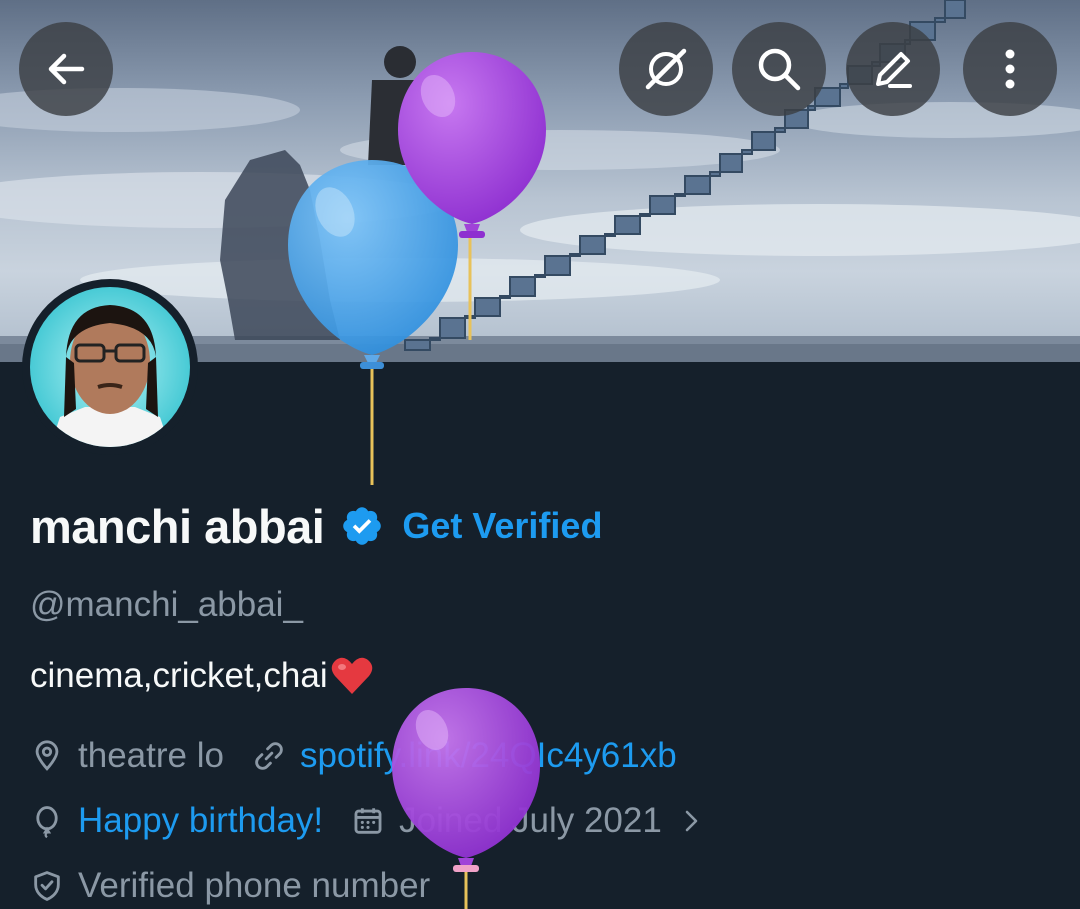 The width and height of the screenshot is (1080, 909). I want to click on display-name: manchi abbai, so click(177, 526).